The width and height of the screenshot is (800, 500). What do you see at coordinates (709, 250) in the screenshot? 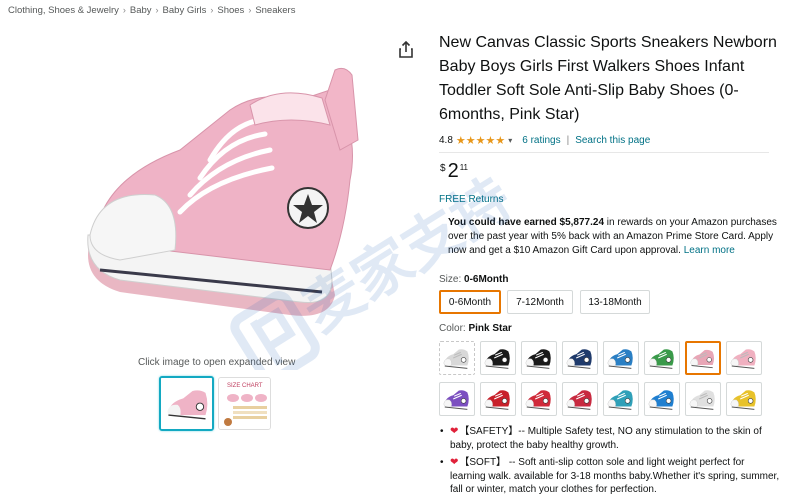
I see `learn-more-link: Learn more` at bounding box center [709, 250].